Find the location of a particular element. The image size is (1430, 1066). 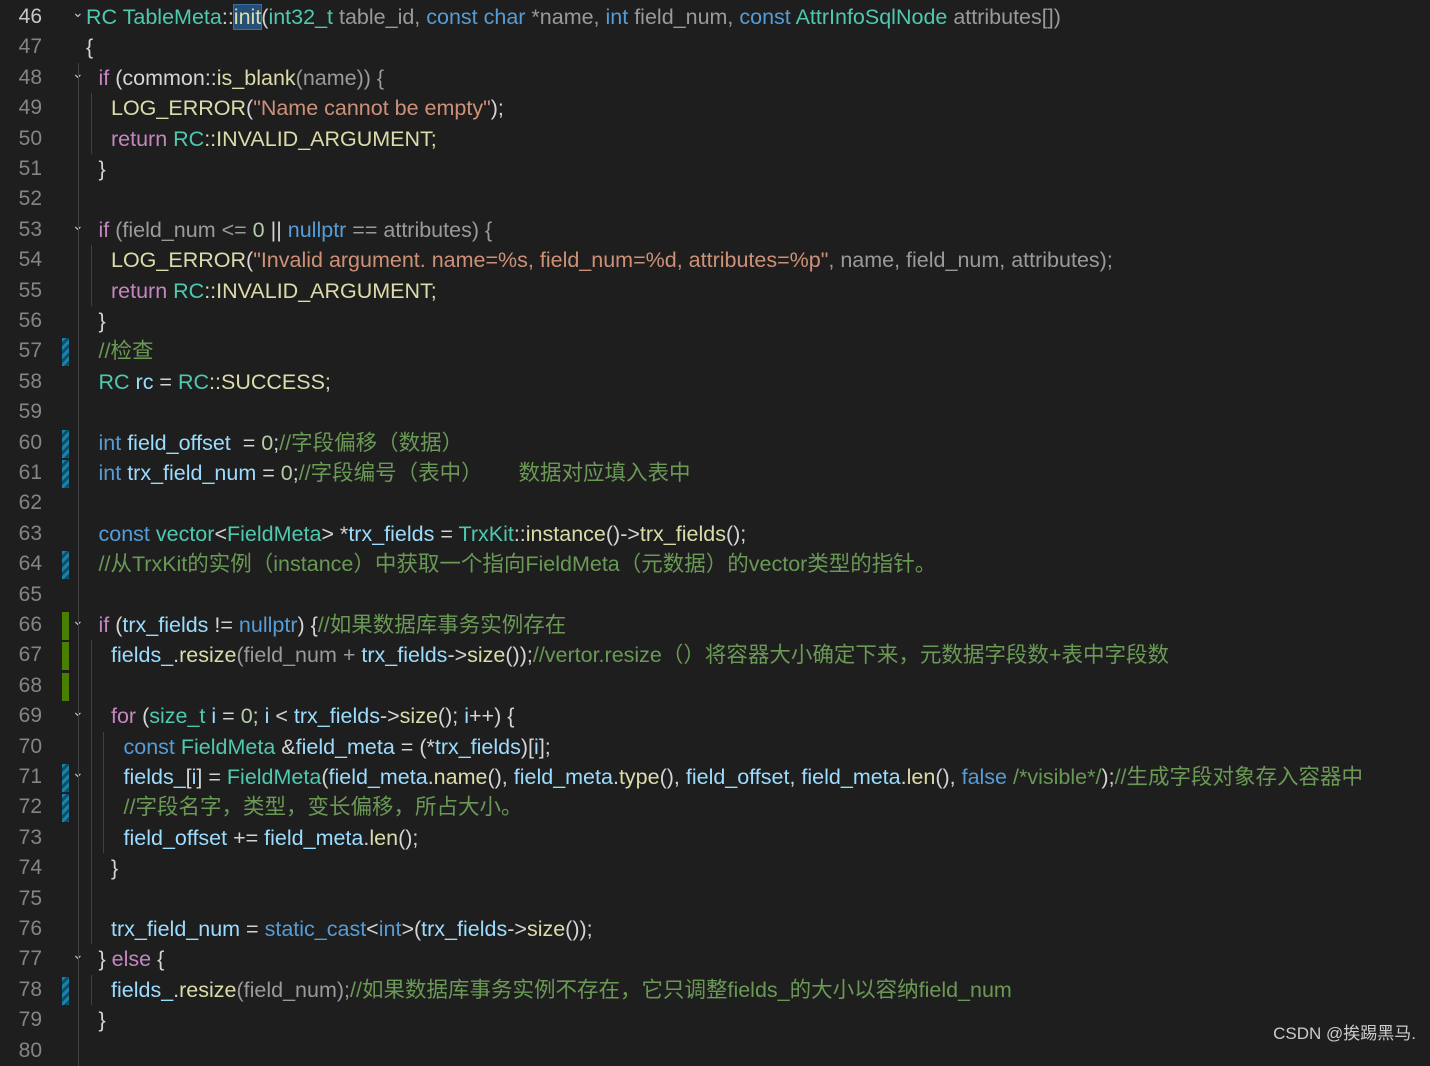

code-line: 73 field_offset += field_meta.len(); is located at coordinates (715, 838).